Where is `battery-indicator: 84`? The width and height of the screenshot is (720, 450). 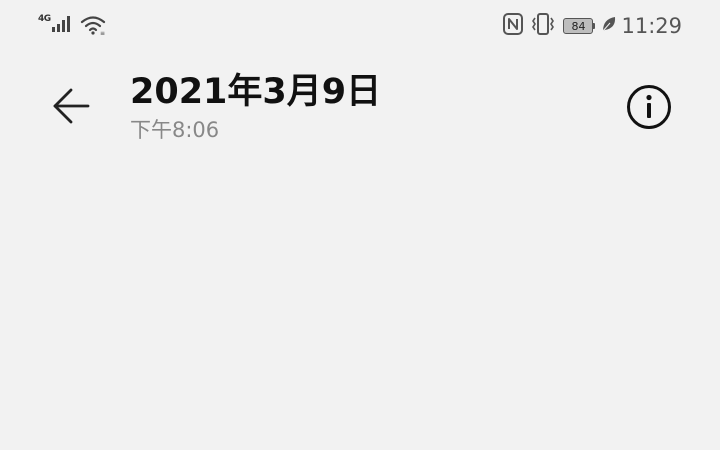 battery-indicator: 84 is located at coordinates (580, 26).